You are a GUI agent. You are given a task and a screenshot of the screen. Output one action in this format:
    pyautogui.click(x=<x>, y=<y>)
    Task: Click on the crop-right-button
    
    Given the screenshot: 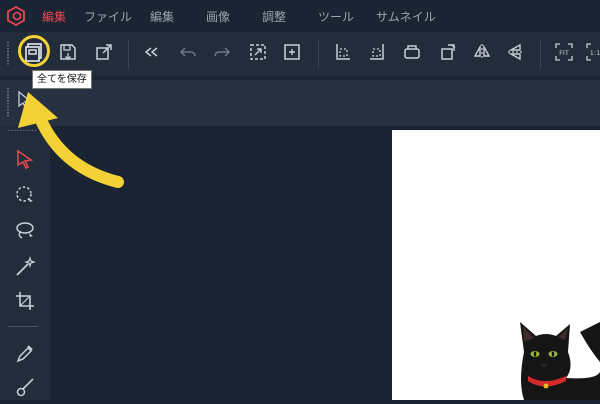 What is the action you would take?
    pyautogui.click(x=378, y=54)
    